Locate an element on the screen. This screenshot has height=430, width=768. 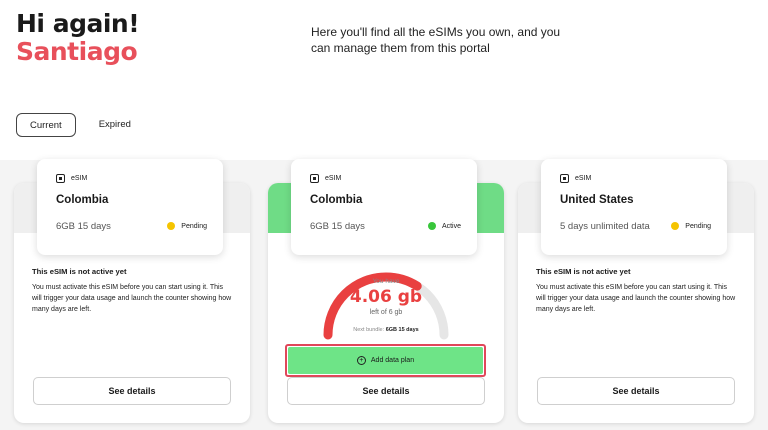
next-bundle-value: 6GB 15 days is located at coordinates (402, 330).